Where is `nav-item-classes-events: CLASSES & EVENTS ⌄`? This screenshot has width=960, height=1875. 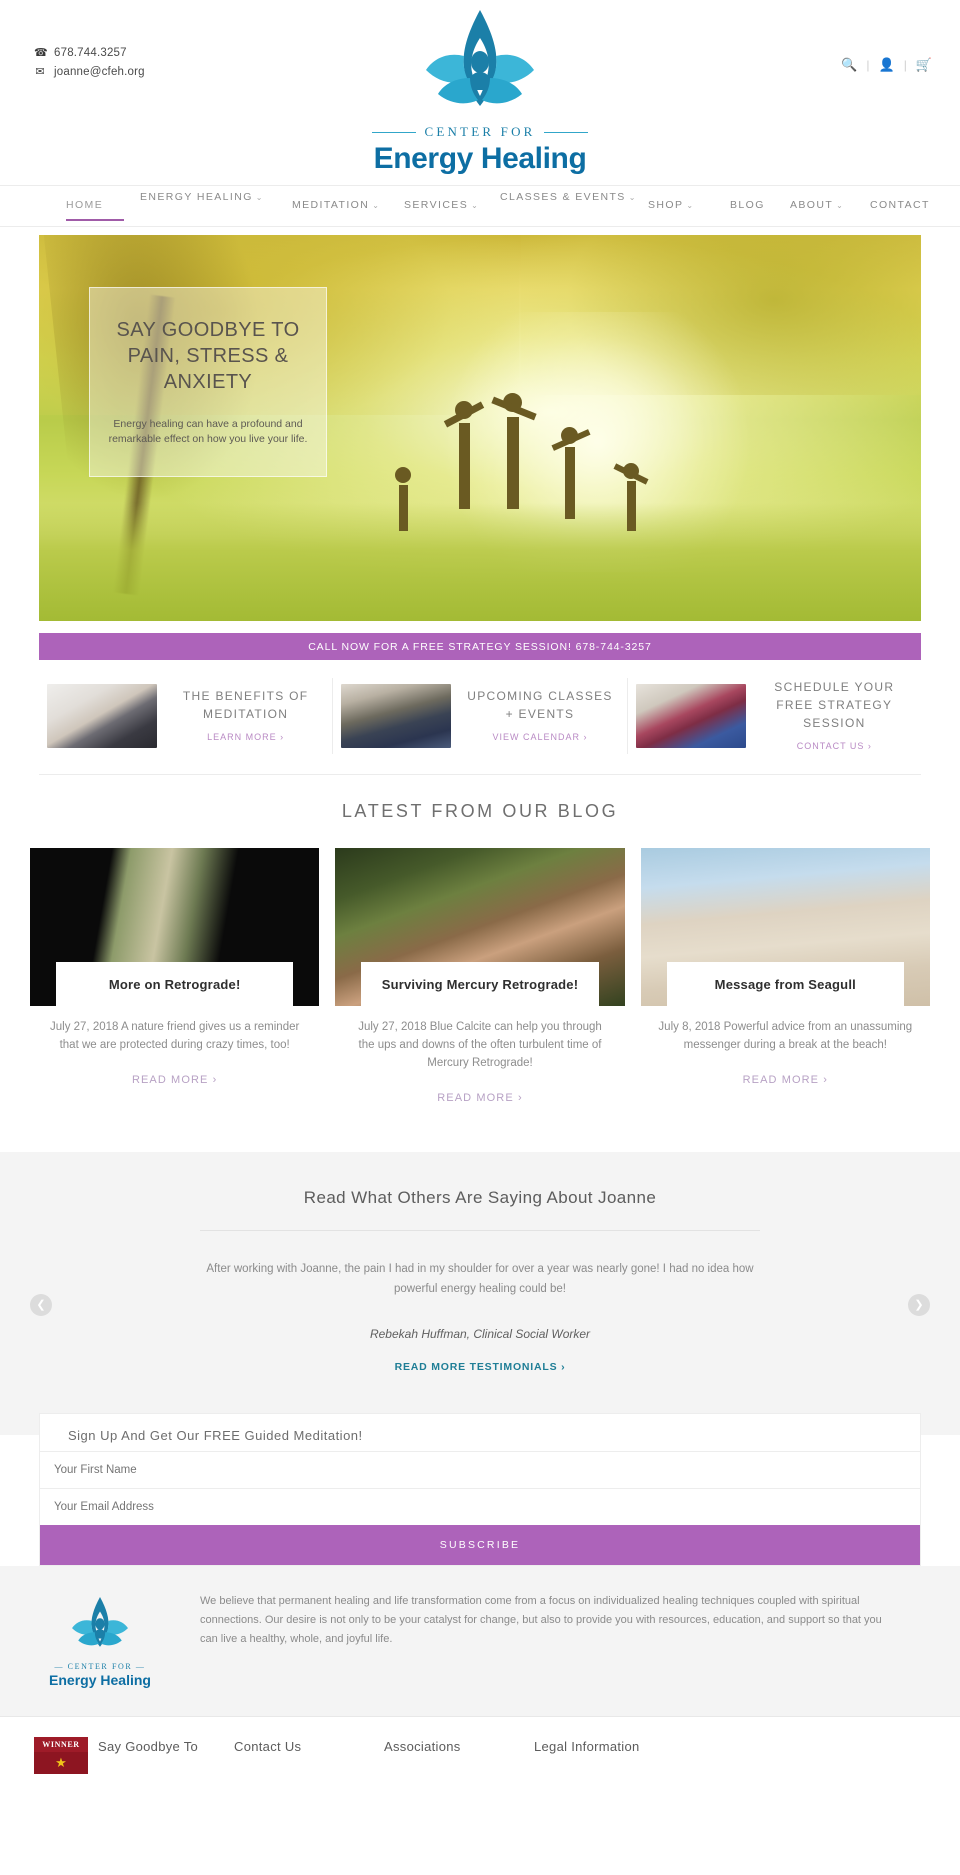
nav-item-classes-events: CLASSES & EVENTS ⌄ is located at coordinates (568, 197).